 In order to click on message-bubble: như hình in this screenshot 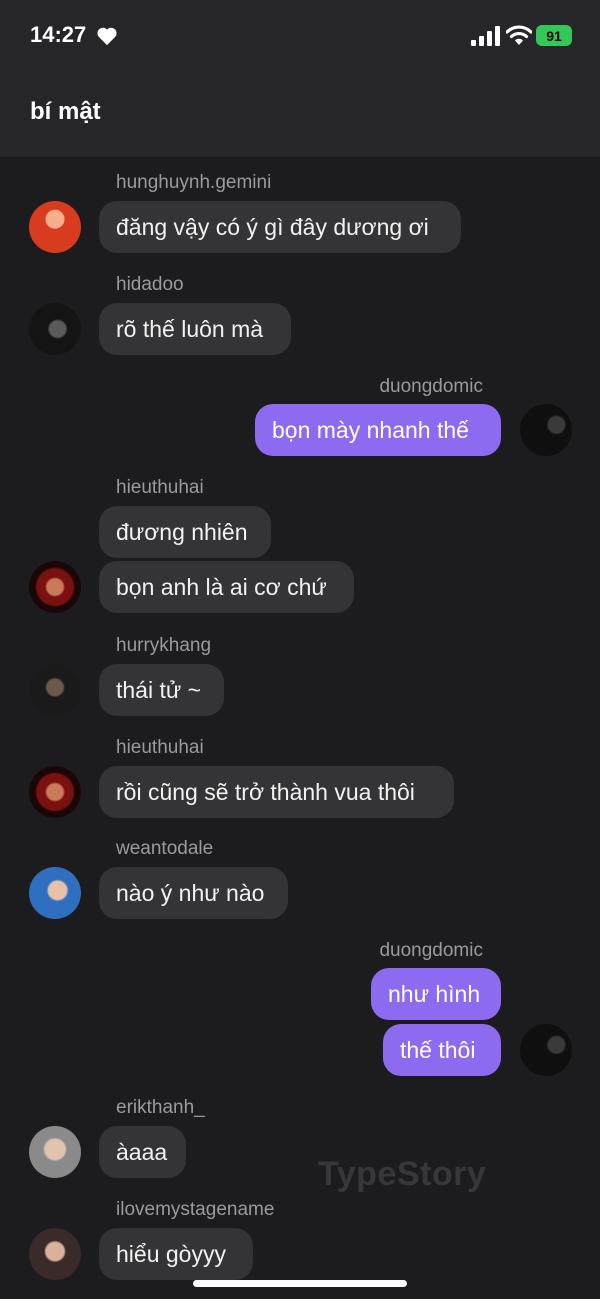, I will do `click(436, 994)`.